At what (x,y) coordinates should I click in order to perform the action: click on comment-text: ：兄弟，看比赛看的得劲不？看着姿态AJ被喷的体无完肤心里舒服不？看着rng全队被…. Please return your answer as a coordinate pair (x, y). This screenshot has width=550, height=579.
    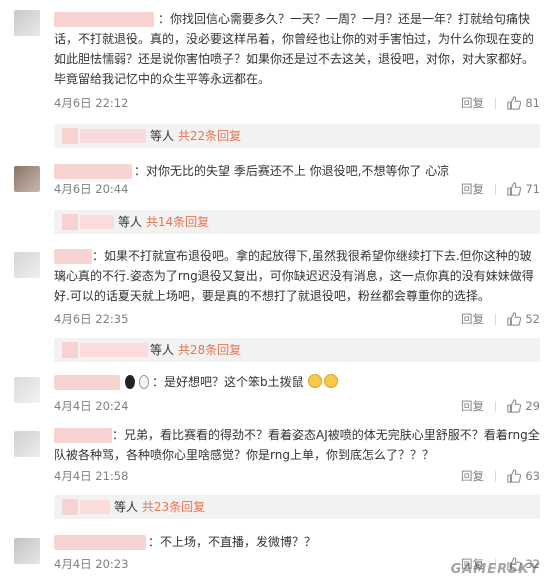
    Looking at the image, I should click on (297, 445).